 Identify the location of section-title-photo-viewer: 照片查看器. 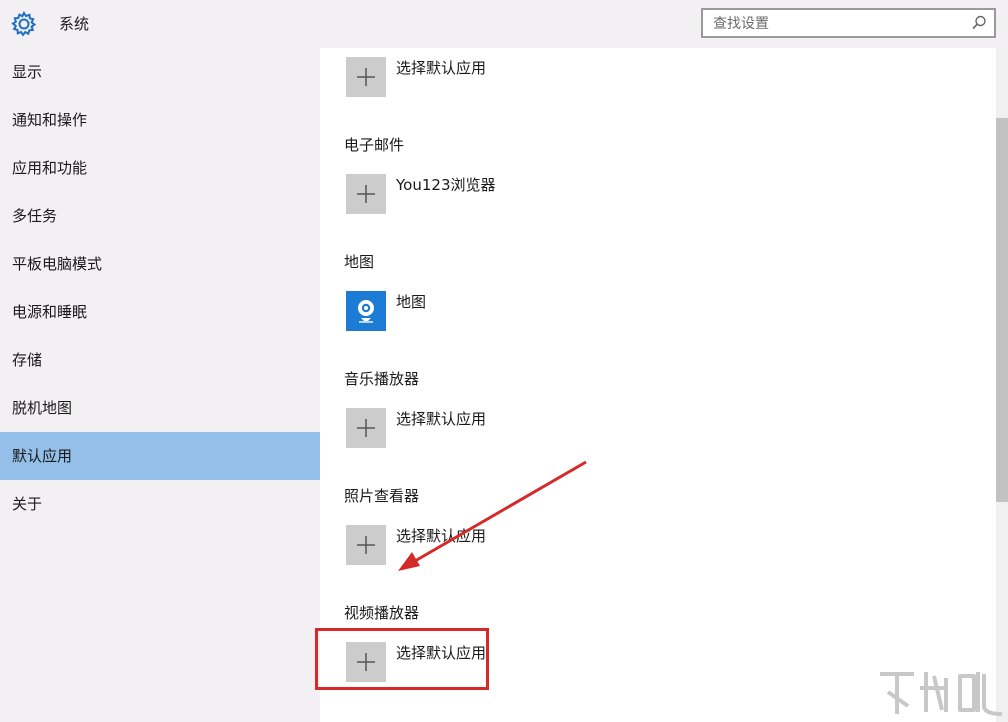
(382, 496).